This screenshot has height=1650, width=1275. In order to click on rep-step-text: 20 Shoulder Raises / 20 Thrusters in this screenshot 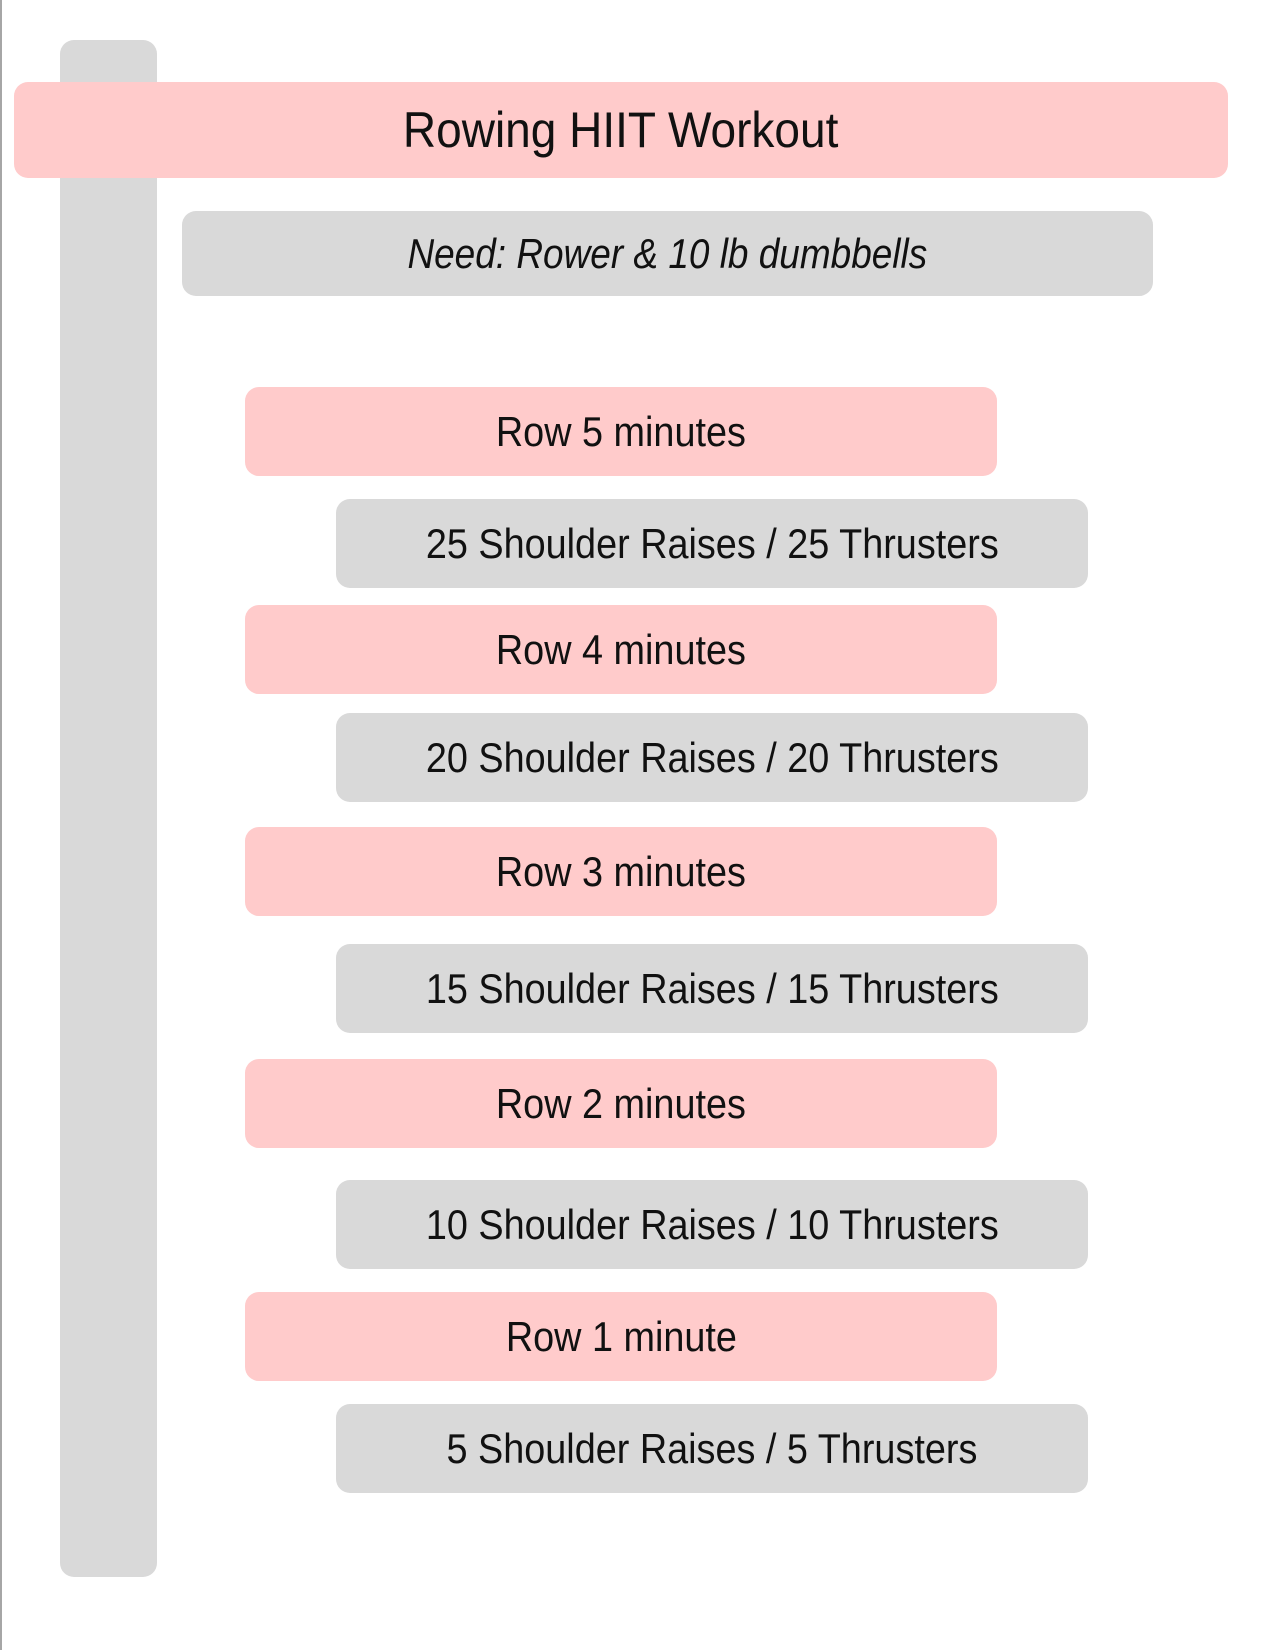, I will do `click(712, 757)`.